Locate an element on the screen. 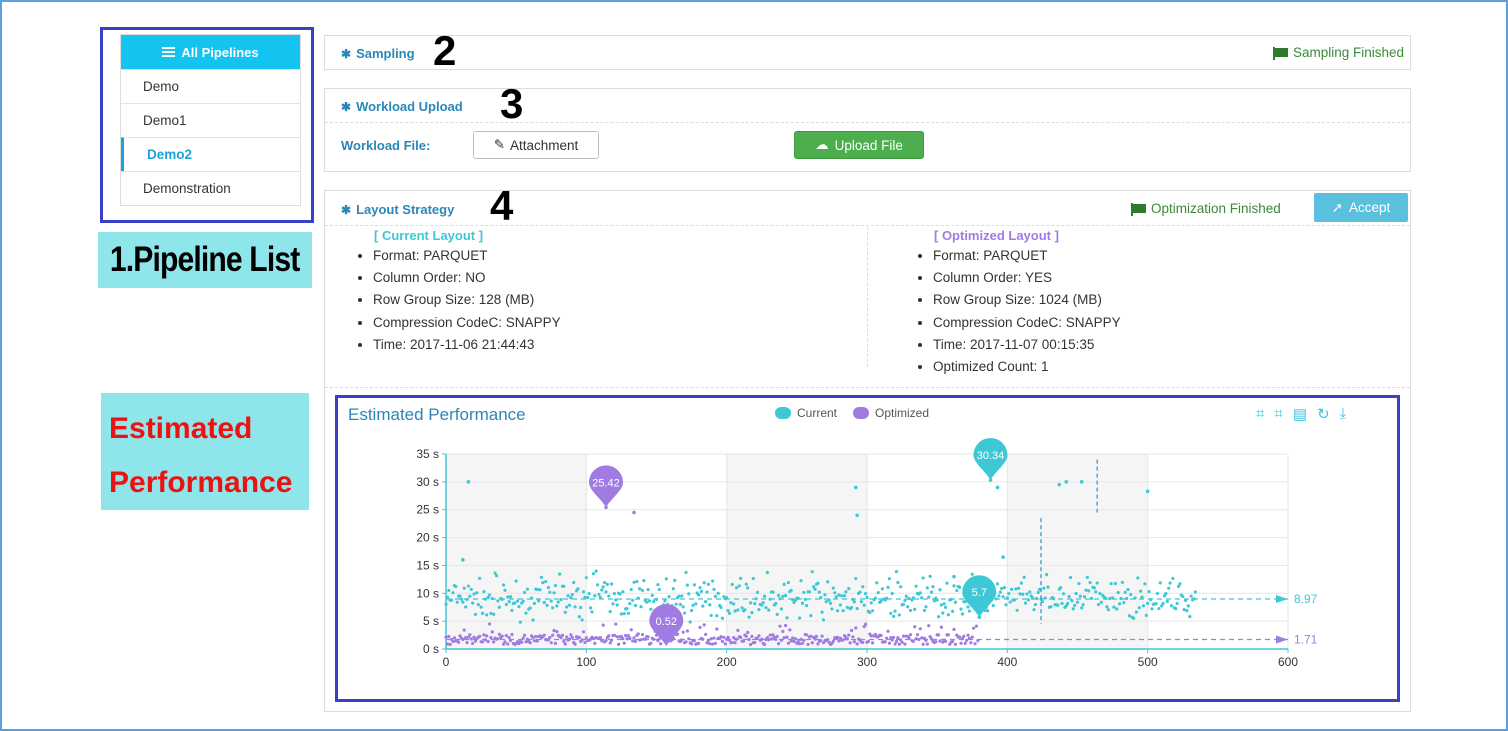  gear-icon: ✱ is located at coordinates (346, 209).